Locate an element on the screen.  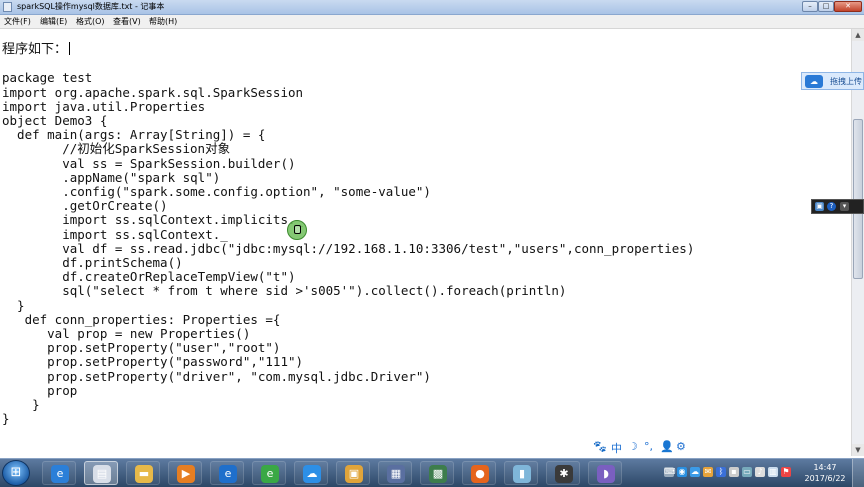
text-caret is located at coordinates (70, 48).